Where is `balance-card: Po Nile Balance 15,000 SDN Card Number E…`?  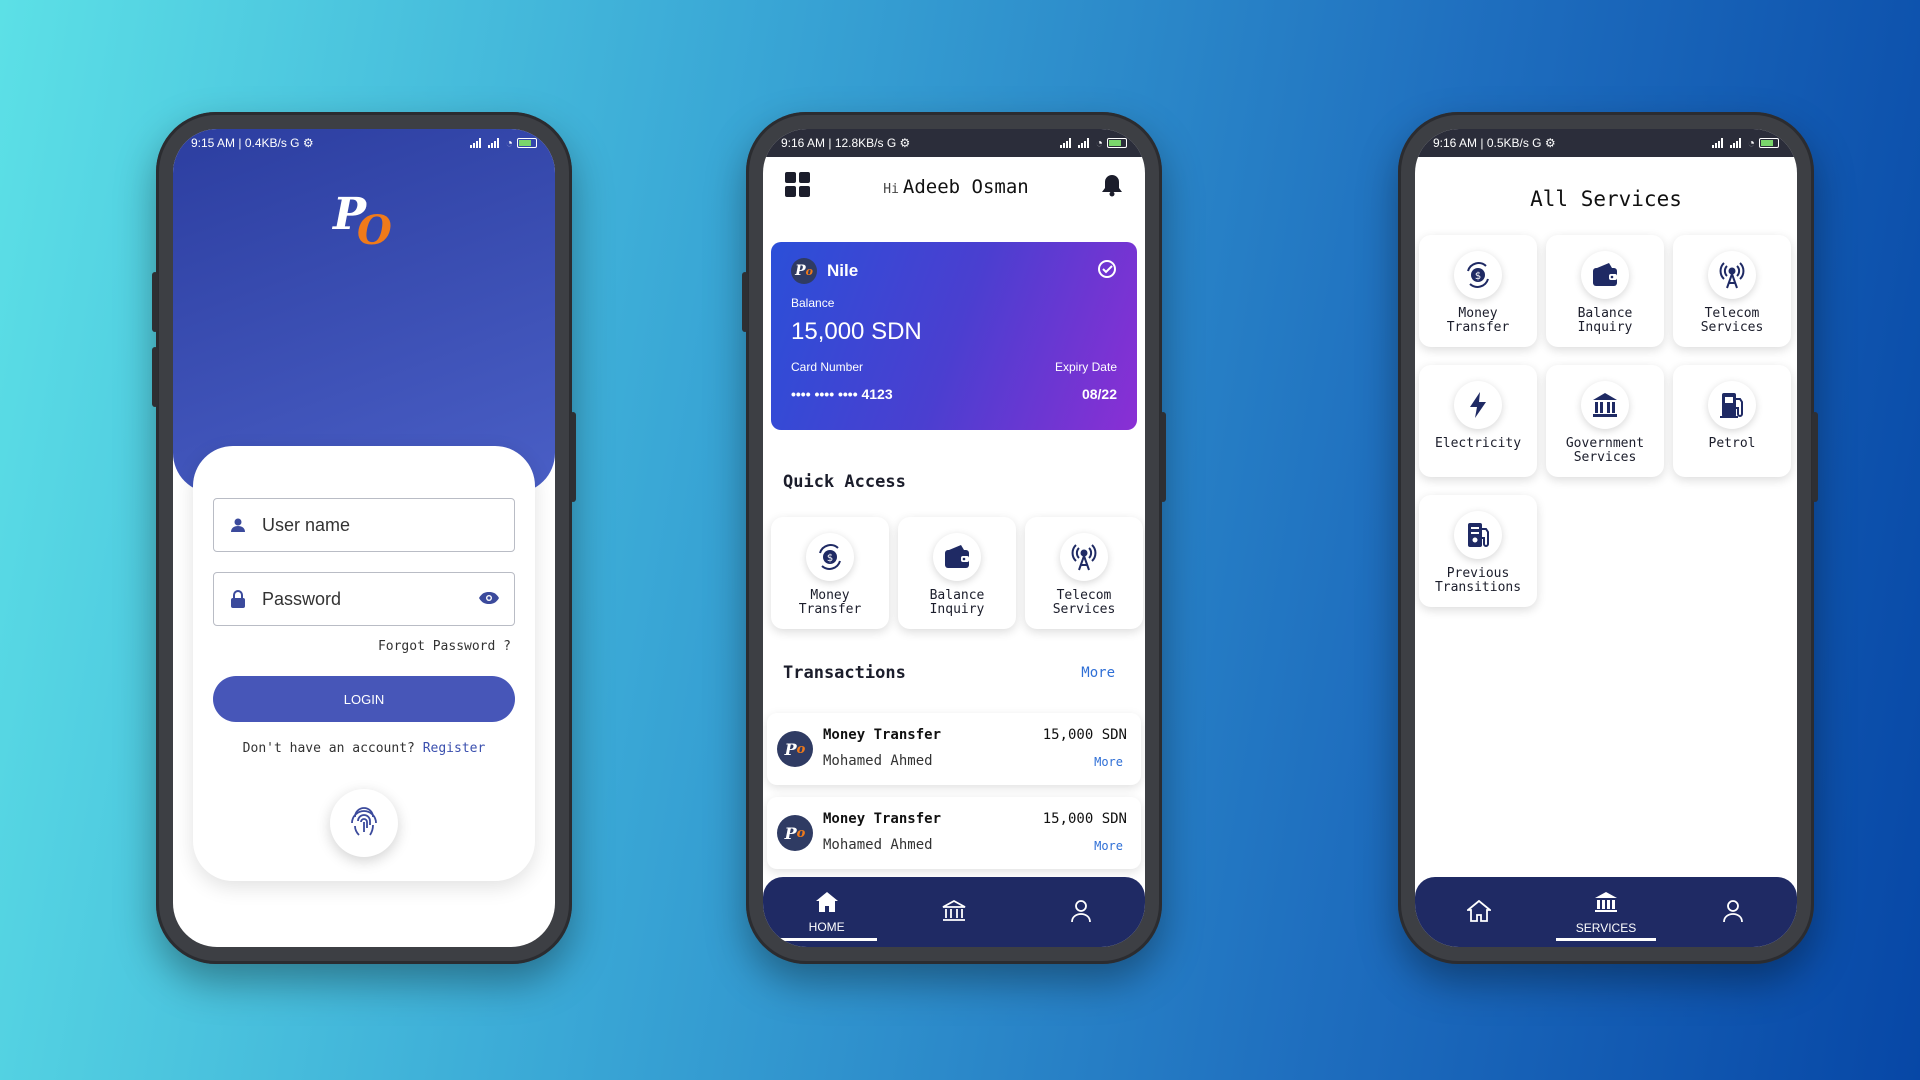
balance-card: Po Nile Balance 15,000 SDN Card Number E… is located at coordinates (954, 336).